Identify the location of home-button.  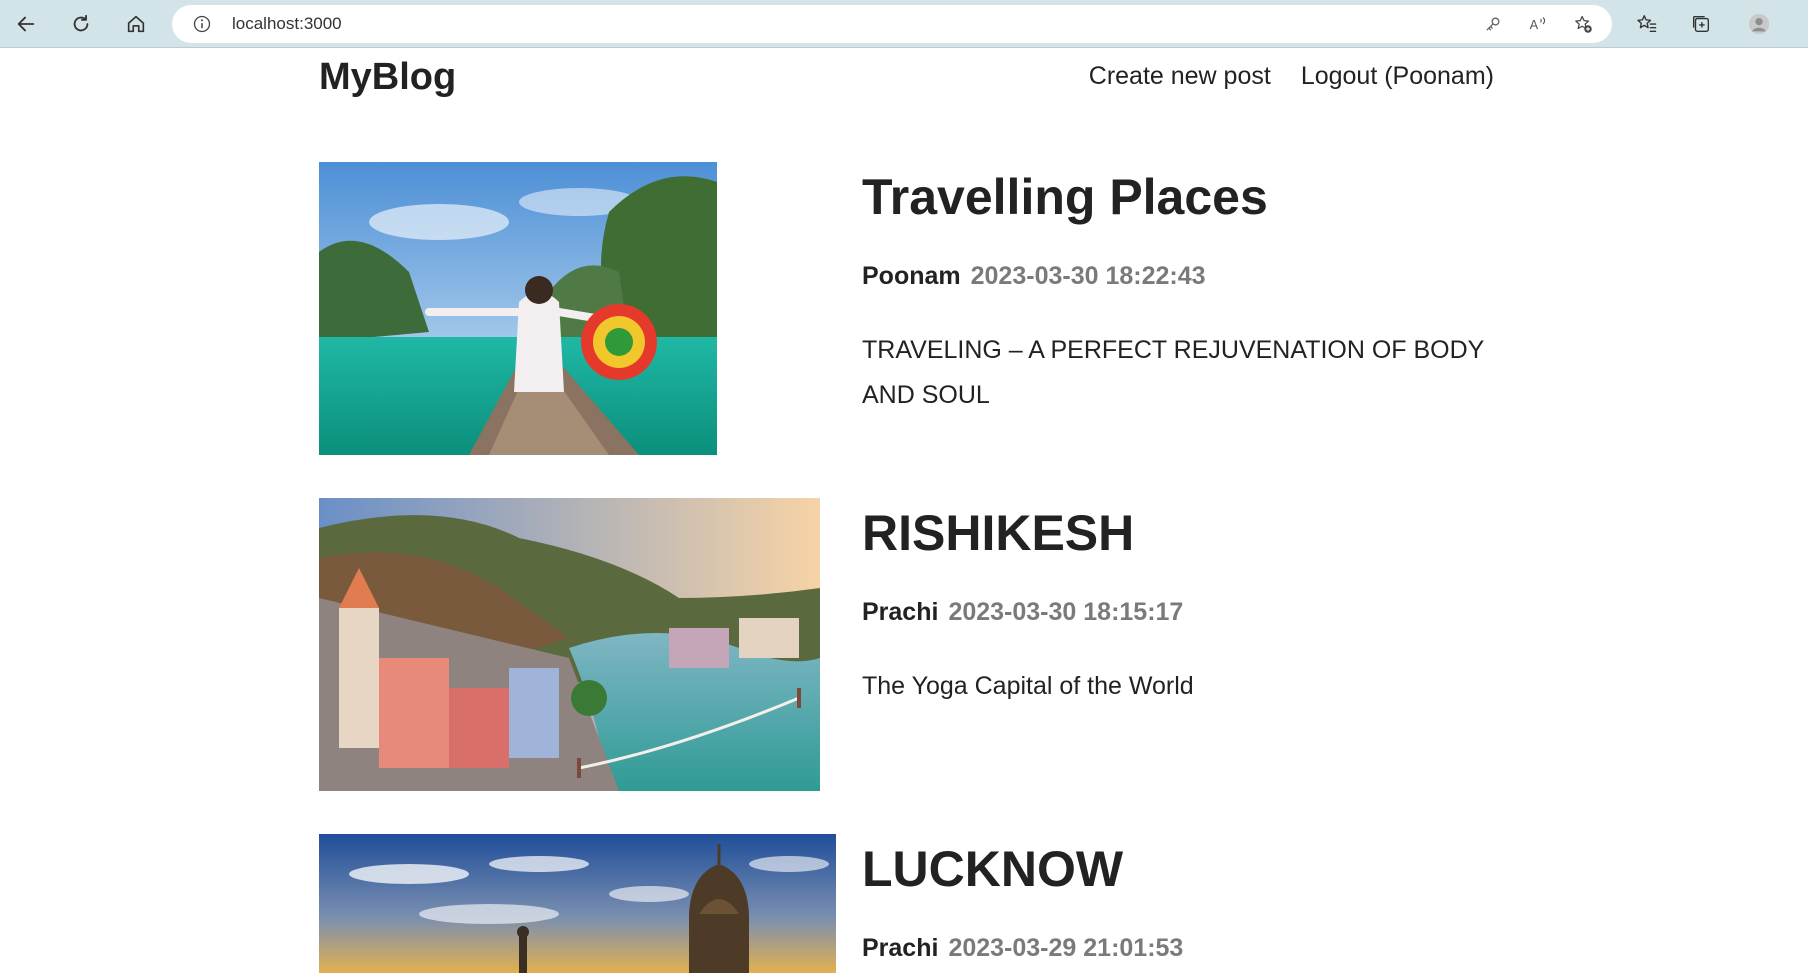
(136, 24).